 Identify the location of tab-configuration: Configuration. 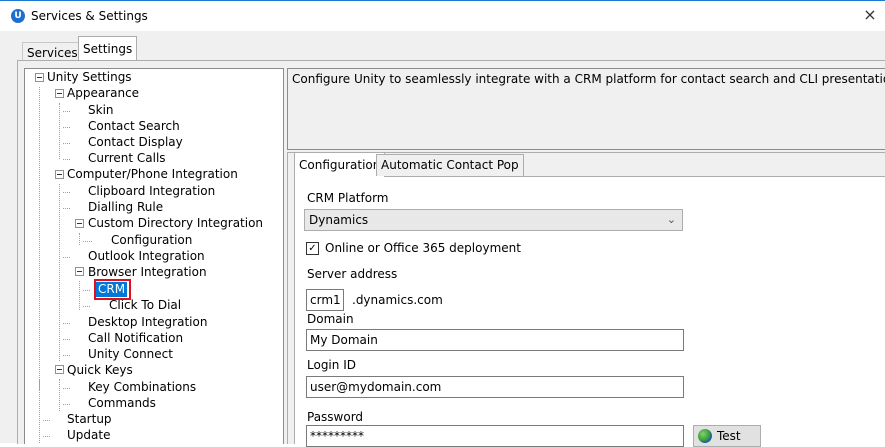
(340, 164).